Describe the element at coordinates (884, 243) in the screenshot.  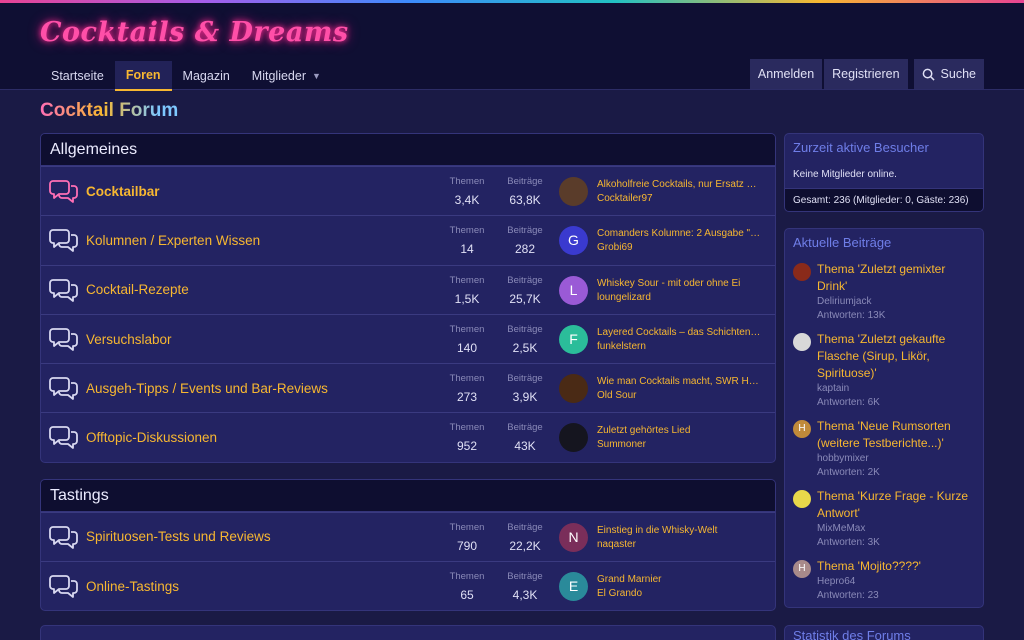
I see `recent-posts-title: Aktuelle Beiträge` at that location.